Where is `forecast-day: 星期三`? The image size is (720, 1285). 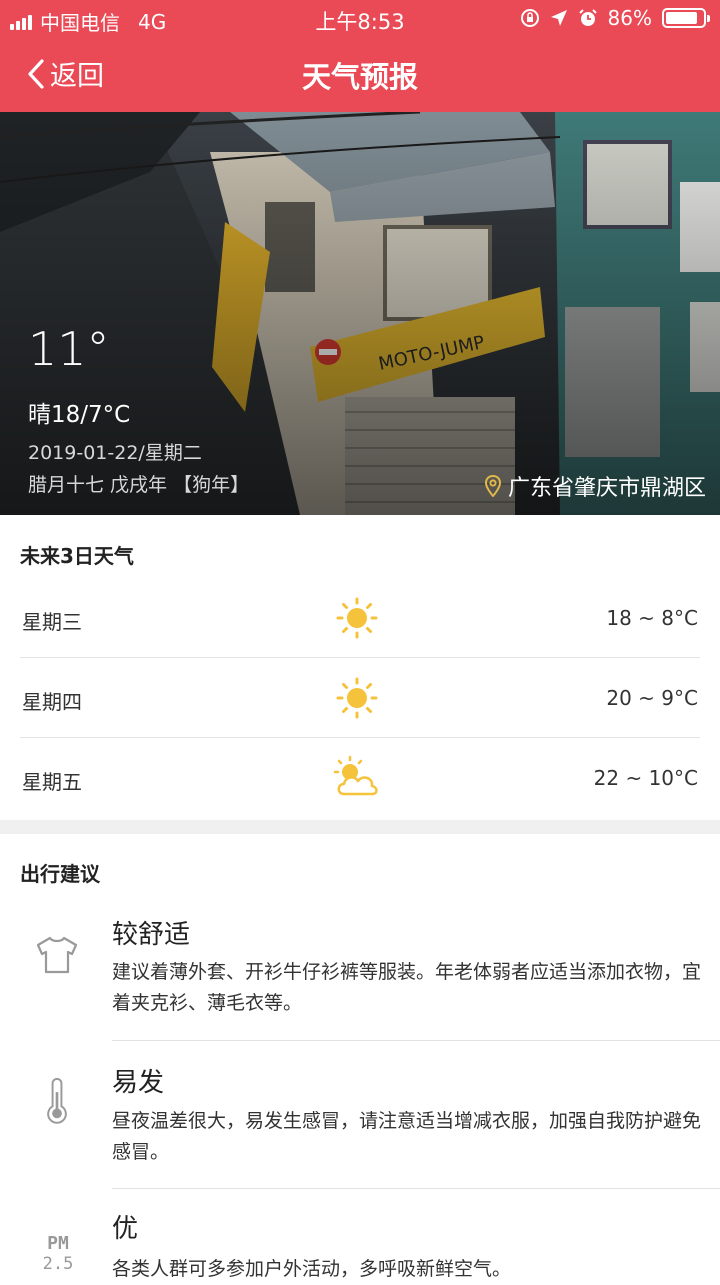 forecast-day: 星期三 is located at coordinates (52, 622).